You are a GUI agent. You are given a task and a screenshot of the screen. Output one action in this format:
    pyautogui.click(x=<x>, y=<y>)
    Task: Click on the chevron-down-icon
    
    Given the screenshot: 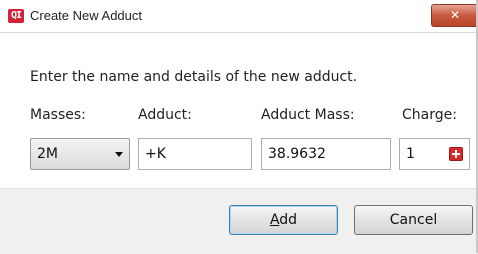 What is the action you would take?
    pyautogui.click(x=119, y=154)
    